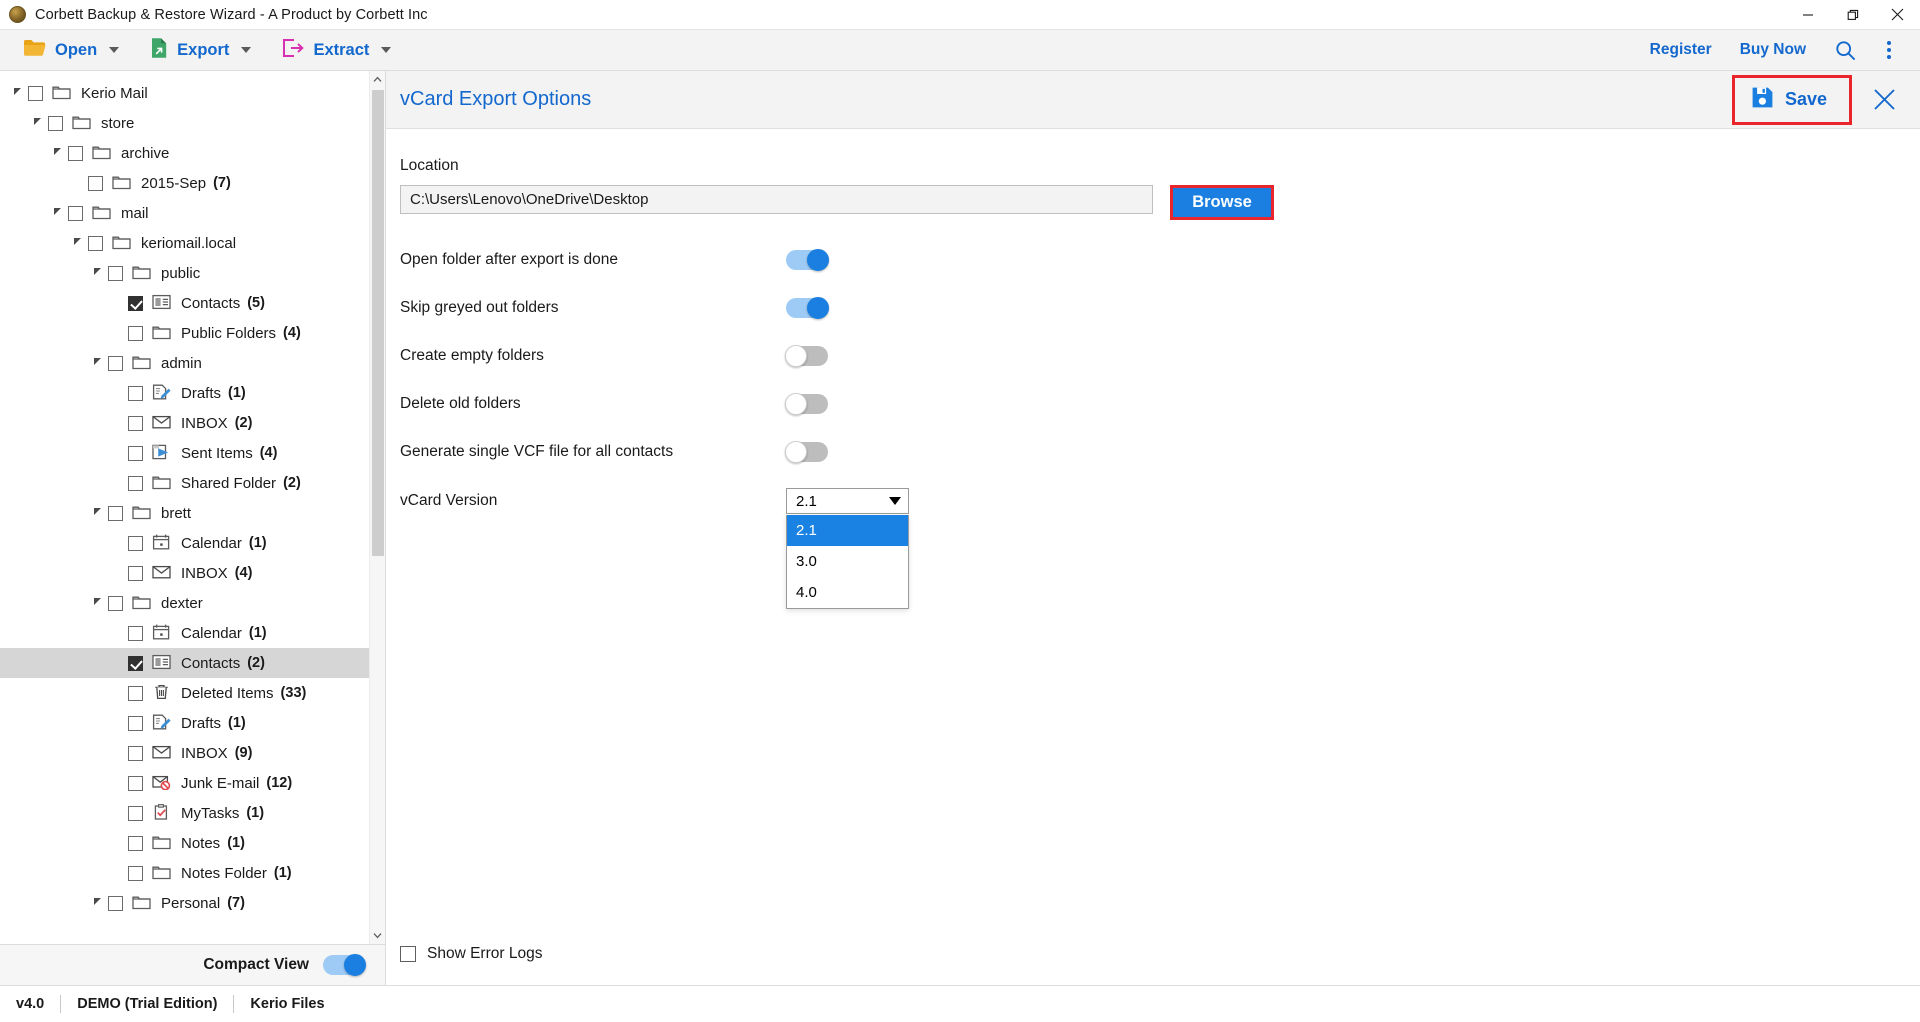  Describe the element at coordinates (192, 573) in the screenshot. I see `tree-item-inbox: INBOX (4)` at that location.